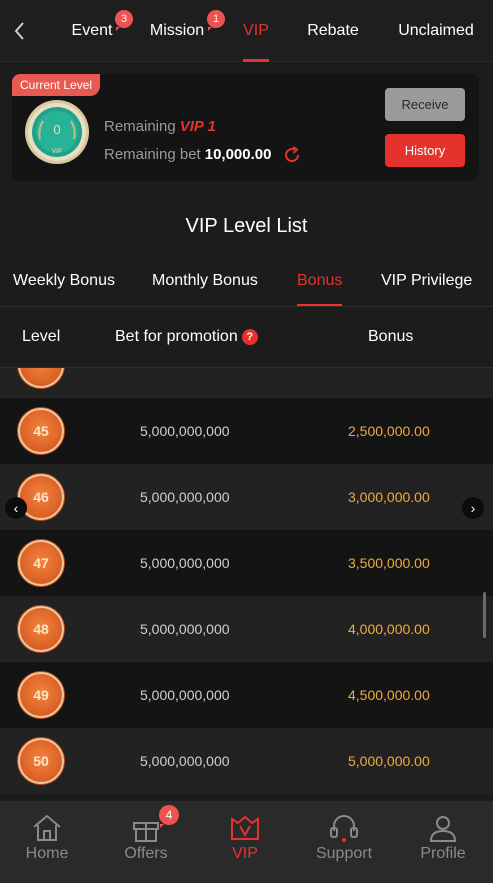  What do you see at coordinates (344, 853) in the screenshot?
I see `nav-support-label: Support` at bounding box center [344, 853].